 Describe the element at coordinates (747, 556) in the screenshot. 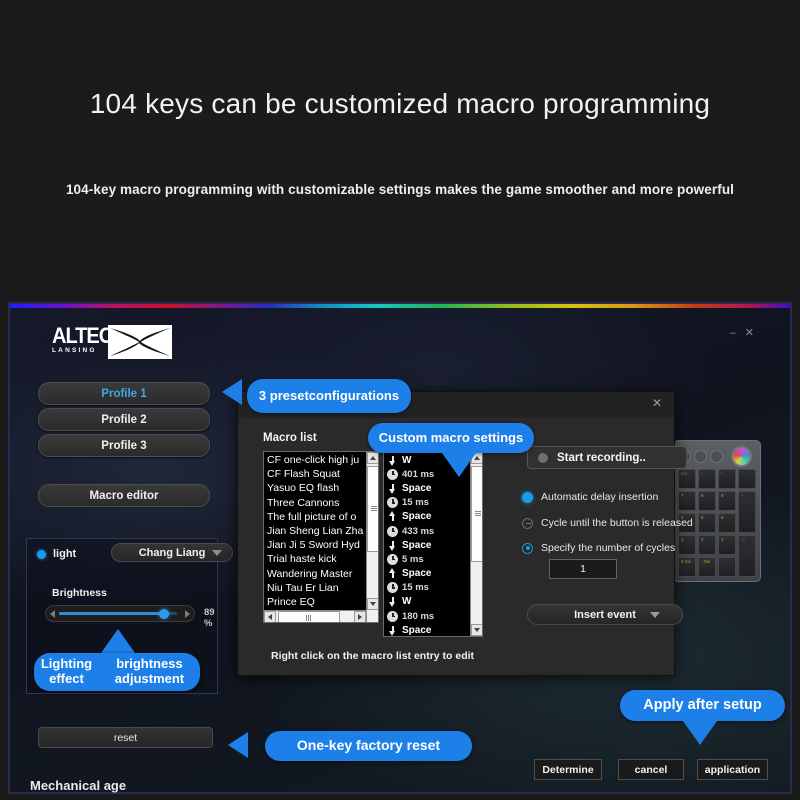

I see `keypad-key: ⏎` at that location.